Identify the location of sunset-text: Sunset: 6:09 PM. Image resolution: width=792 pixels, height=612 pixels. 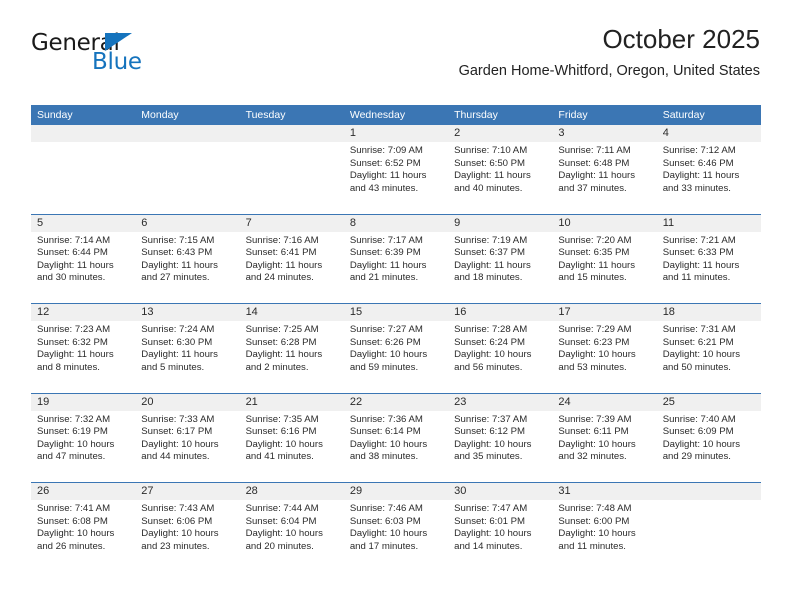
(698, 432).